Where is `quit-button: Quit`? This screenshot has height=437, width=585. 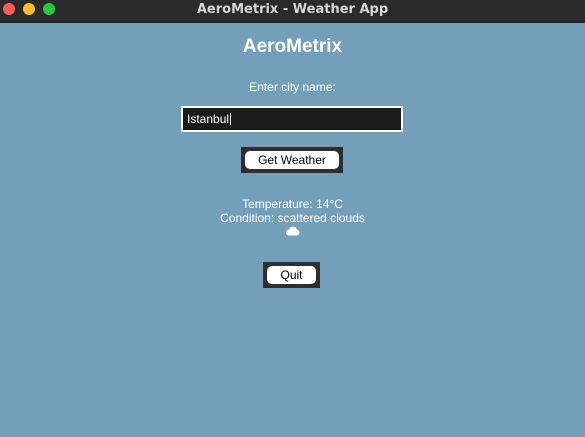
quit-button: Quit is located at coordinates (291, 275).